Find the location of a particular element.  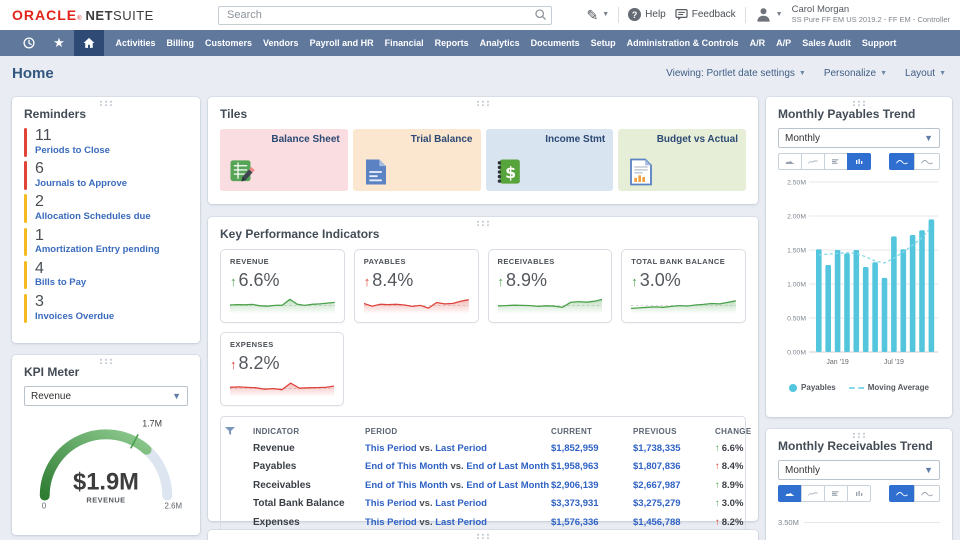

trendline-option-2-button is located at coordinates (927, 493).